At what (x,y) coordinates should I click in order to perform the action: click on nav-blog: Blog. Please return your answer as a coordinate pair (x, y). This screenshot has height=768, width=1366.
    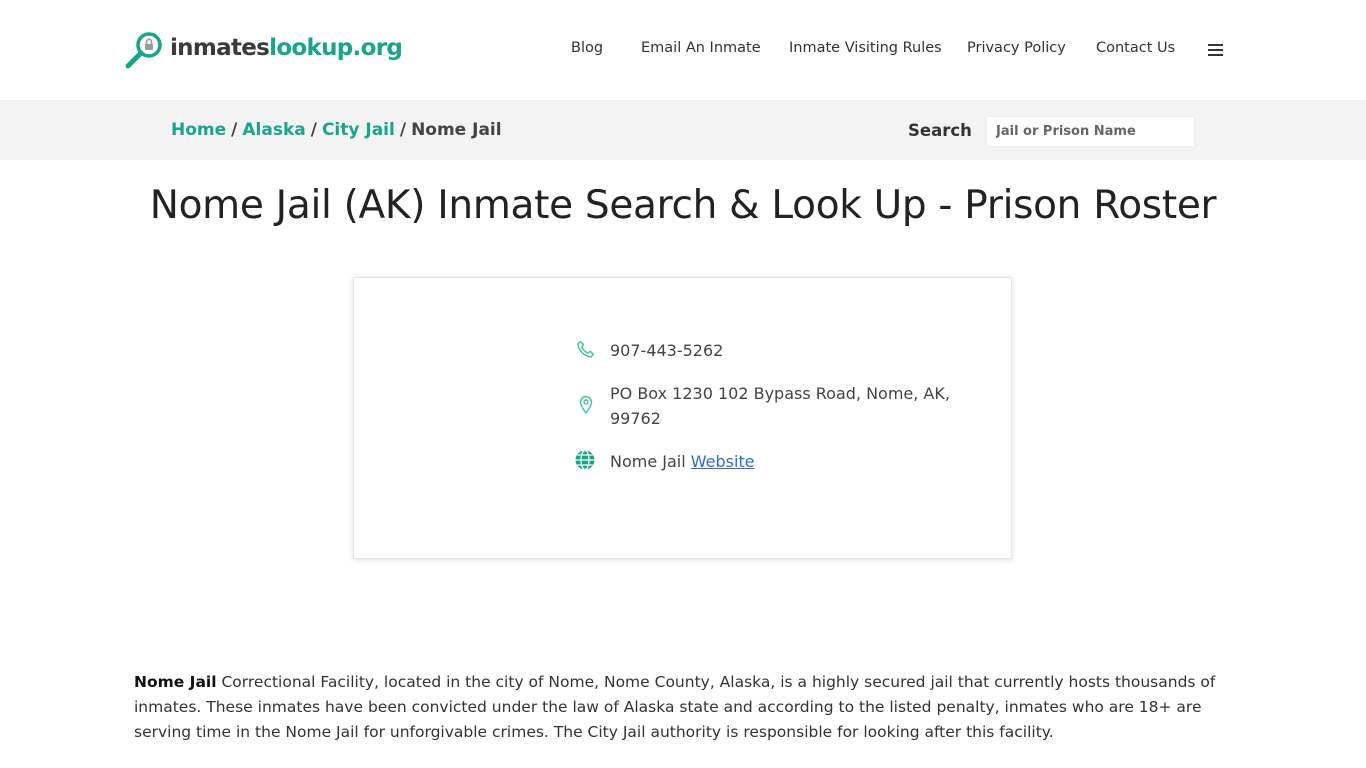
    Looking at the image, I should click on (587, 48).